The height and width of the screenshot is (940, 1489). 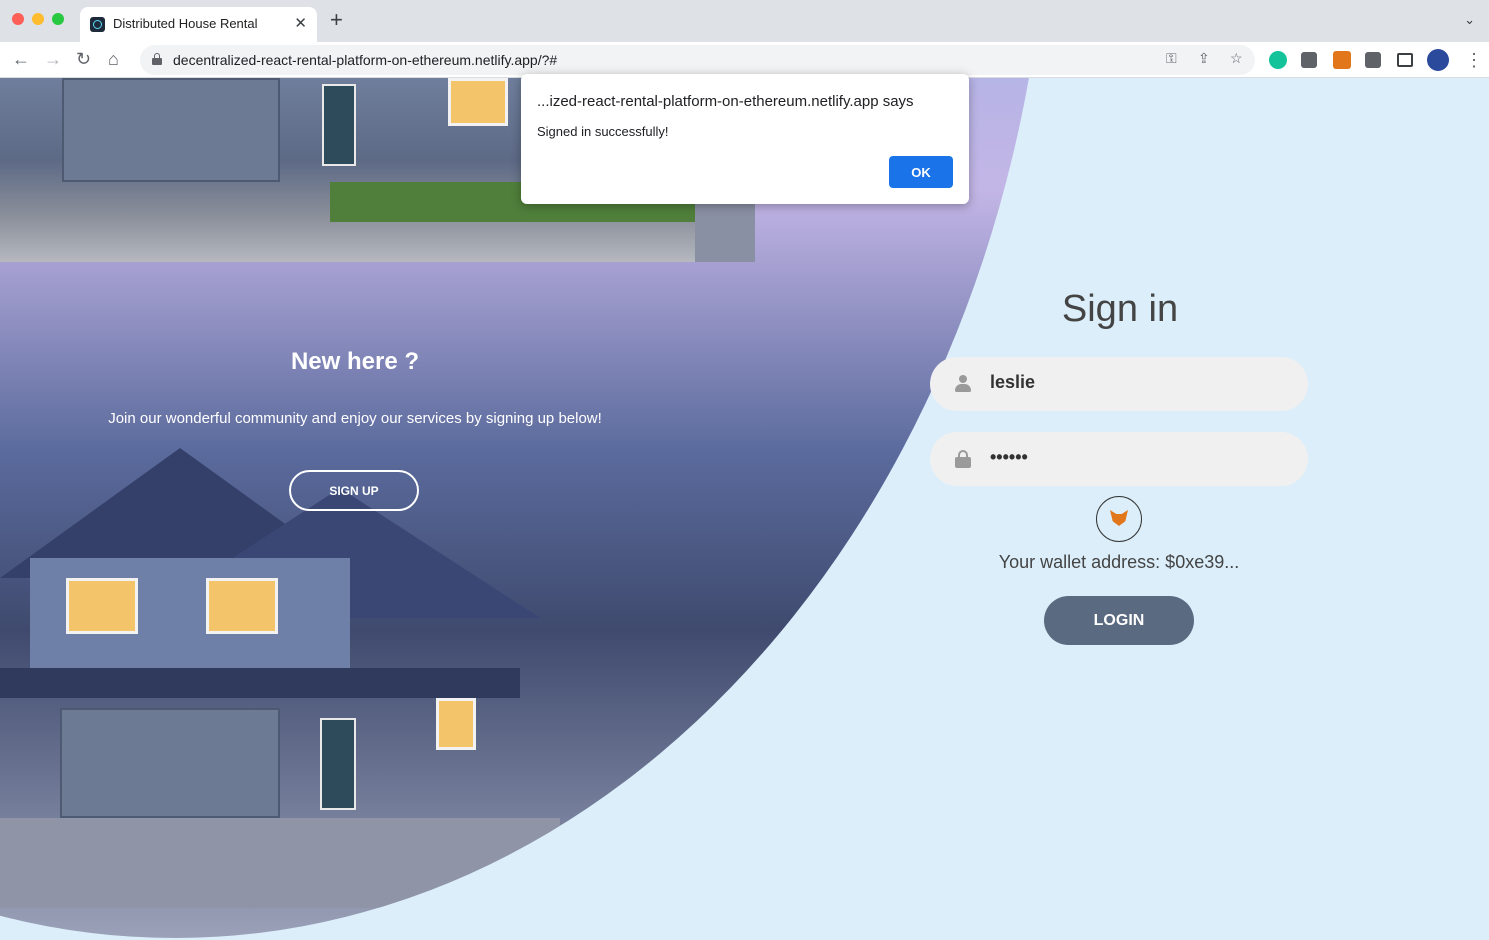 What do you see at coordinates (53, 59) in the screenshot?
I see `forward-button: →` at bounding box center [53, 59].